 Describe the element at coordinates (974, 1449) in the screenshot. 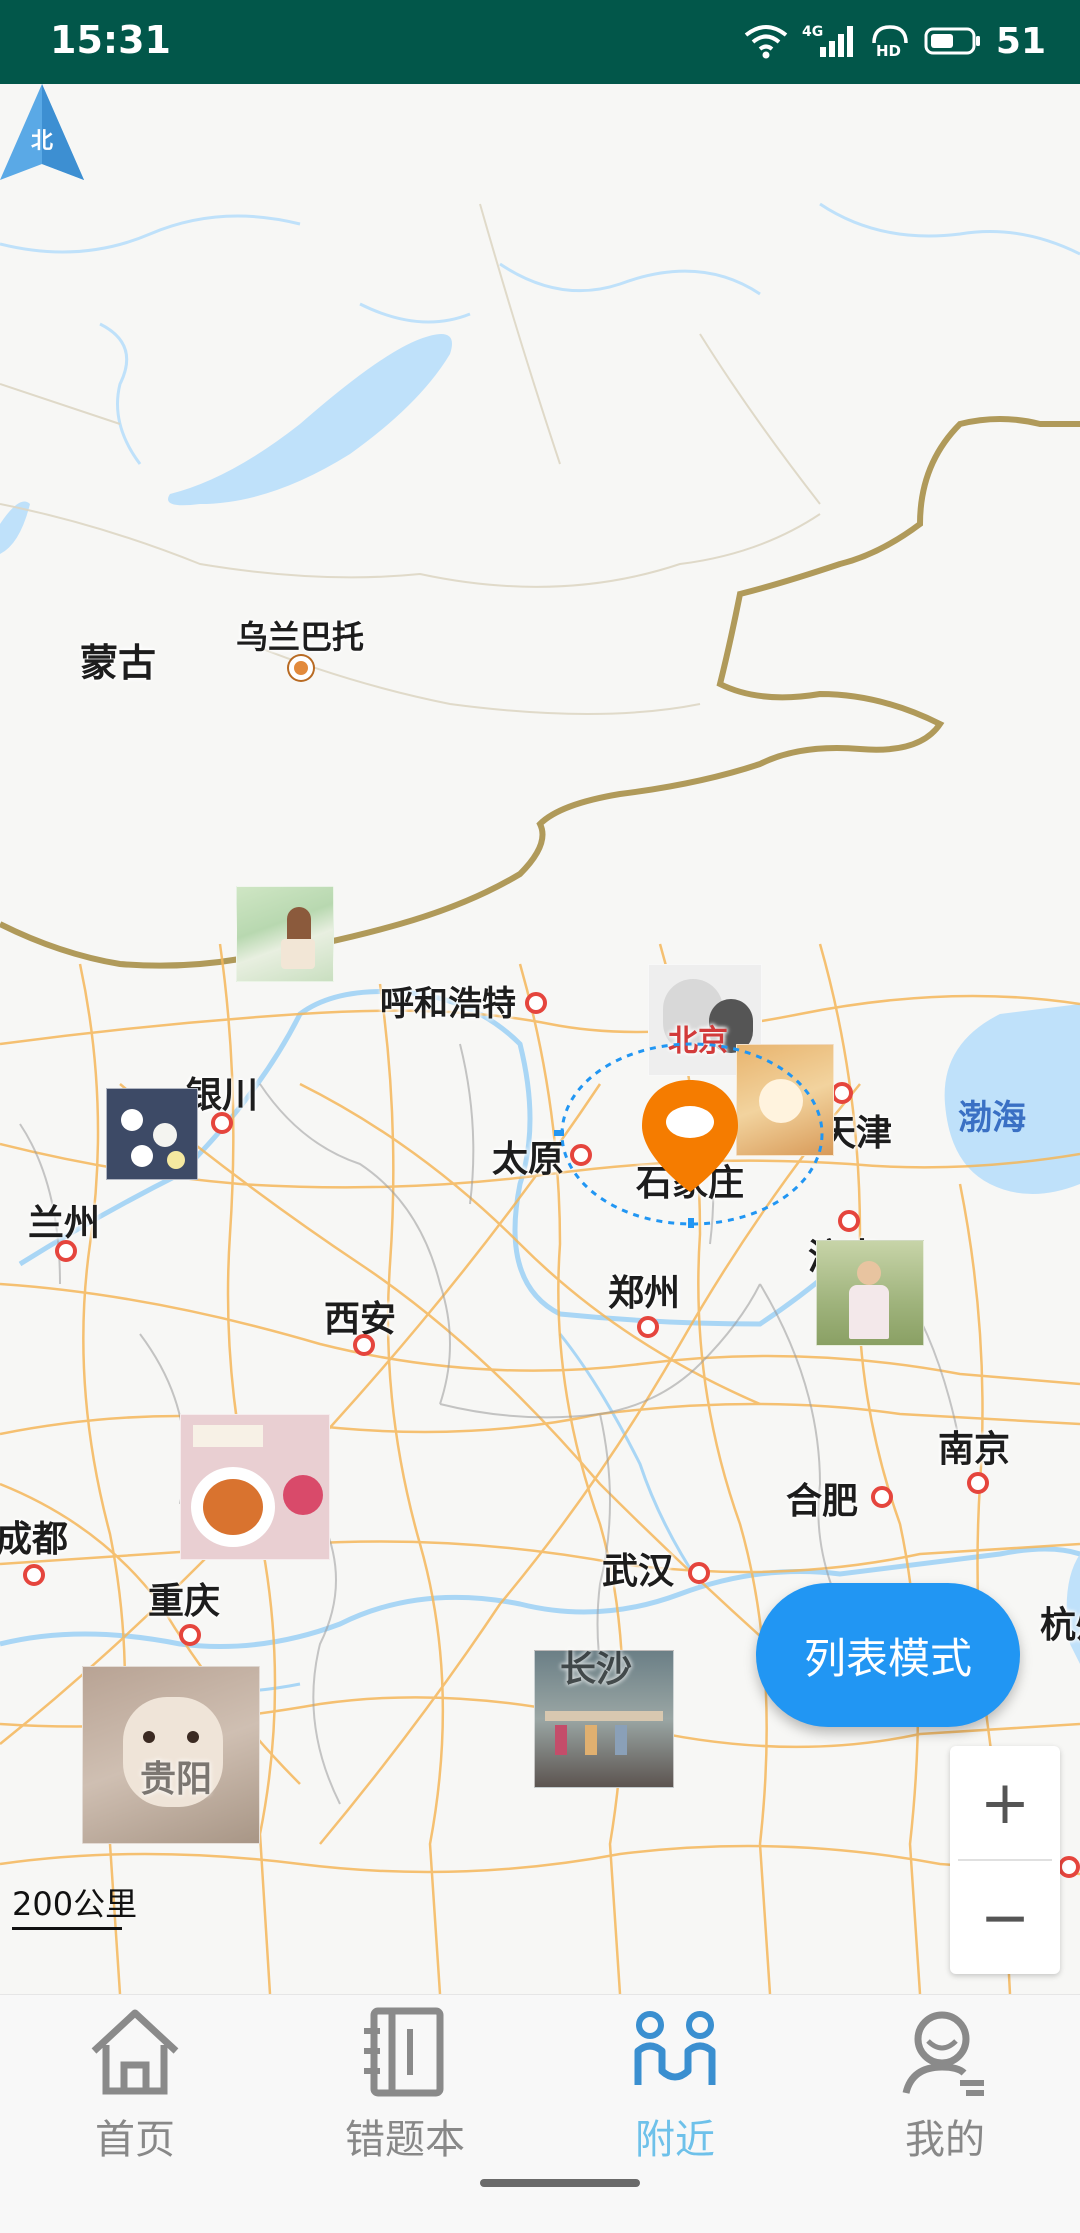

I see `city-label: 南京` at that location.